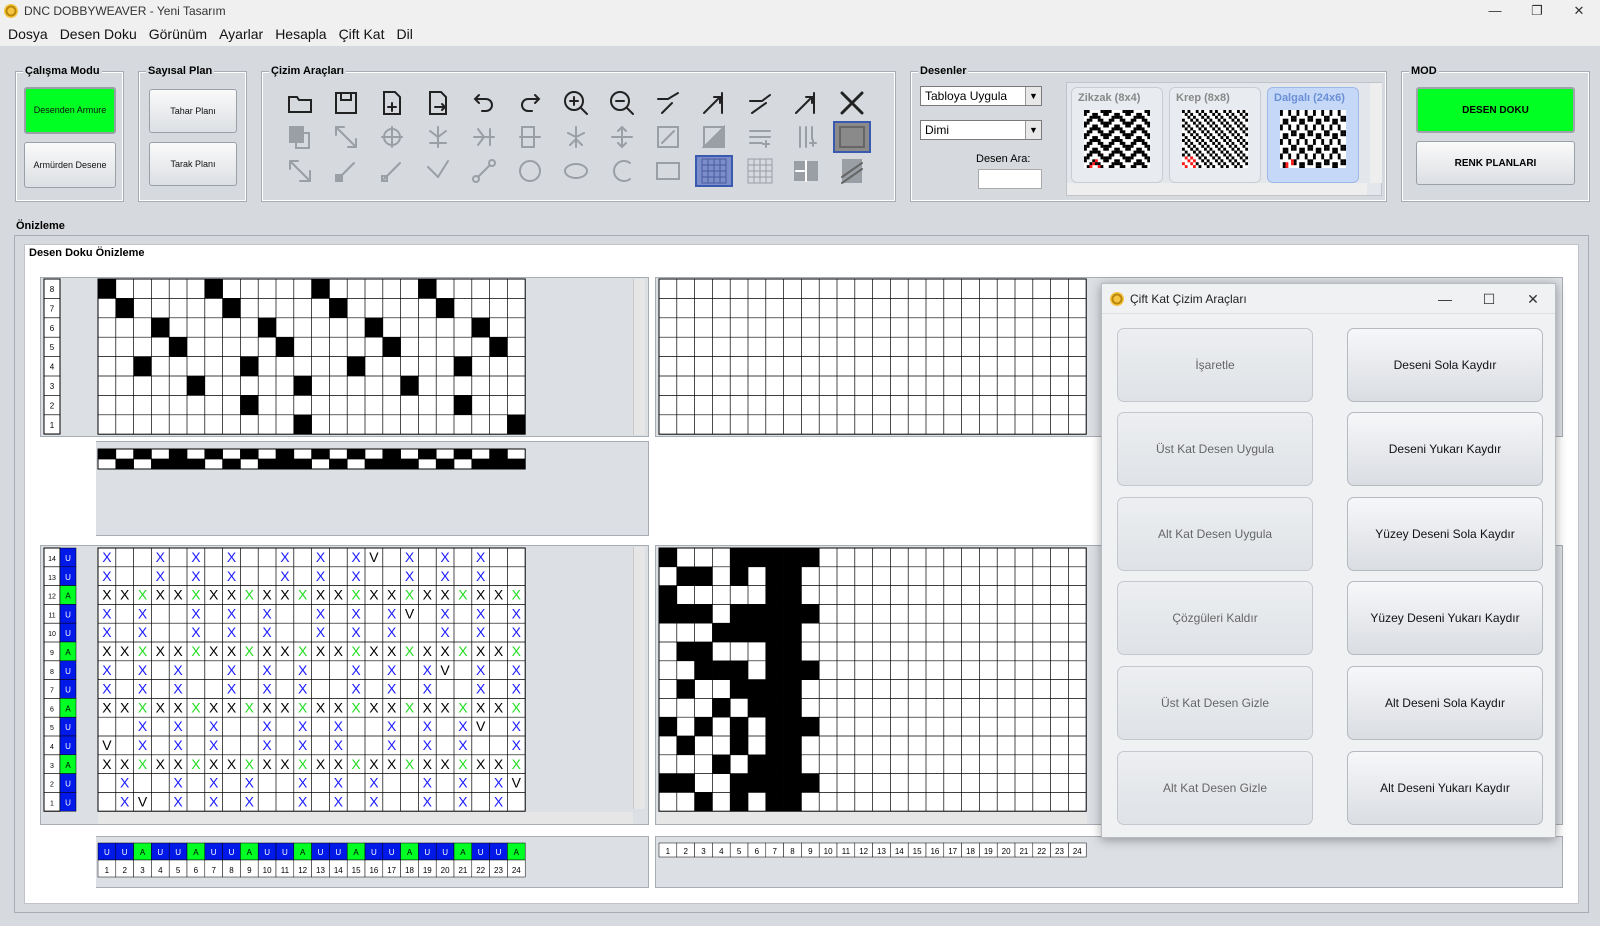  I want to click on deseni-sola-kaydir-button: Deseni Sola Kaydır, so click(1445, 365).